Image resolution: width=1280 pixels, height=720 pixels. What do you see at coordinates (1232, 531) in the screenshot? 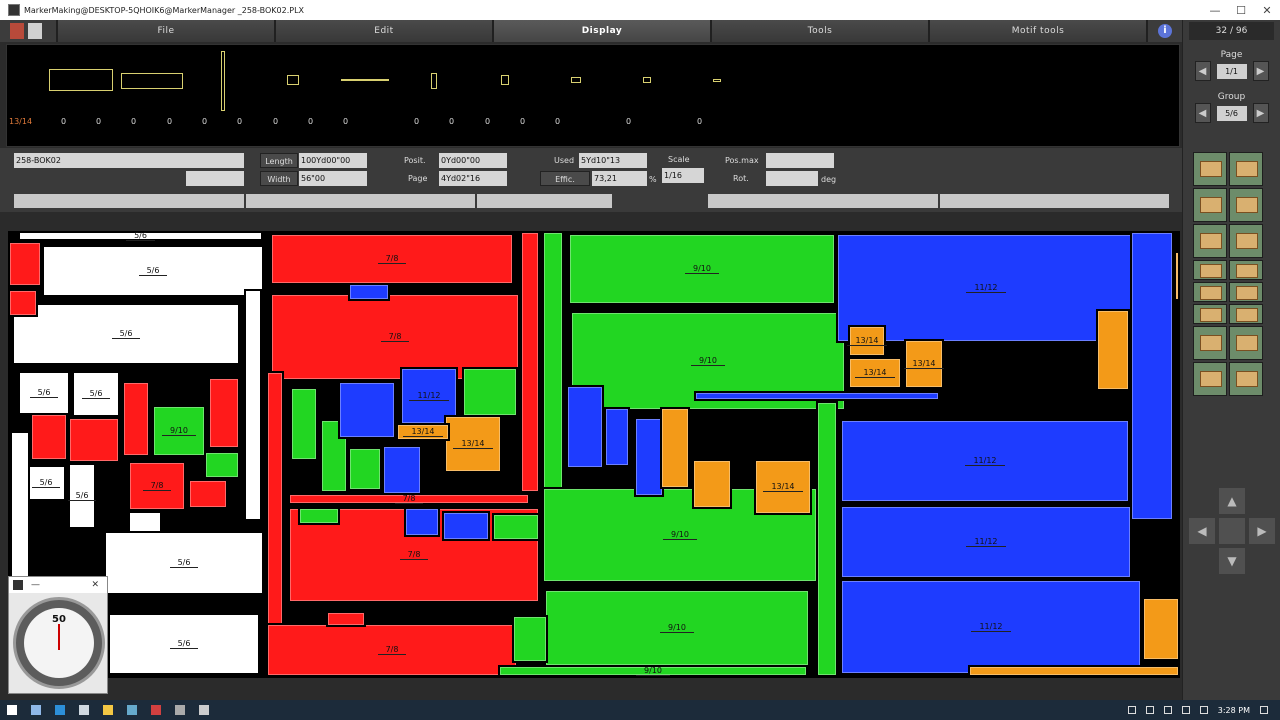
I see `scroll-center-button` at bounding box center [1232, 531].